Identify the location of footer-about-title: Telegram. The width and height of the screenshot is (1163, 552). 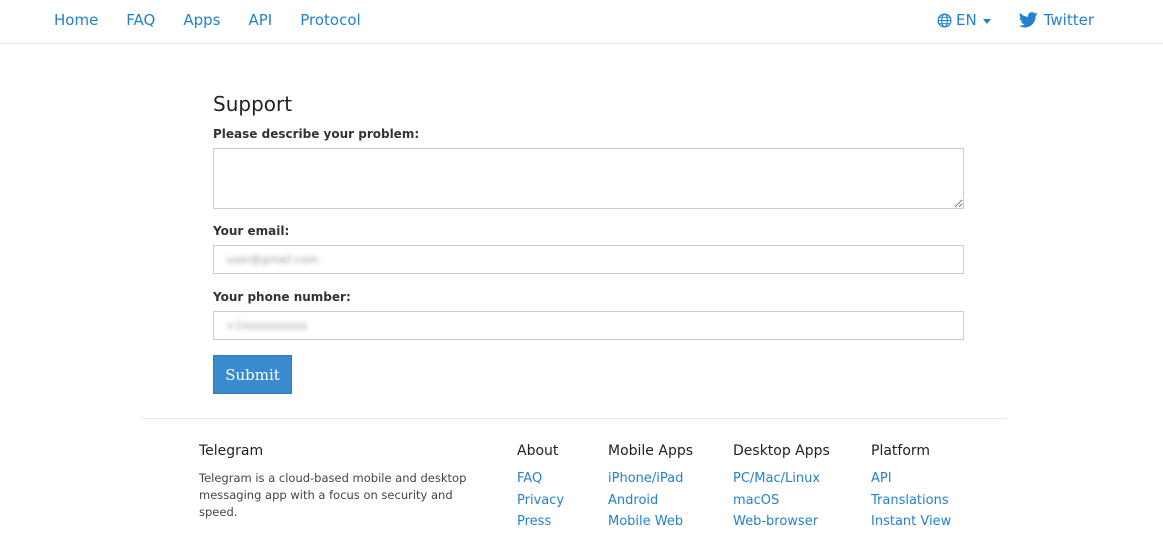
(231, 451).